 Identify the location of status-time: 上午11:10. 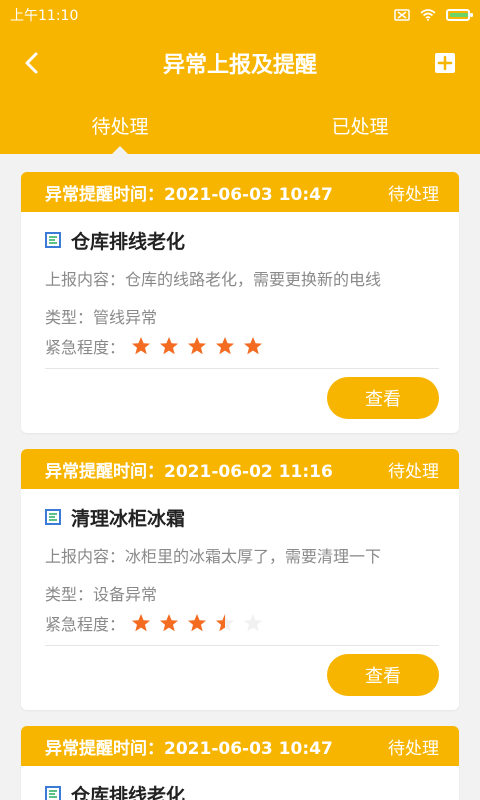
(44, 16).